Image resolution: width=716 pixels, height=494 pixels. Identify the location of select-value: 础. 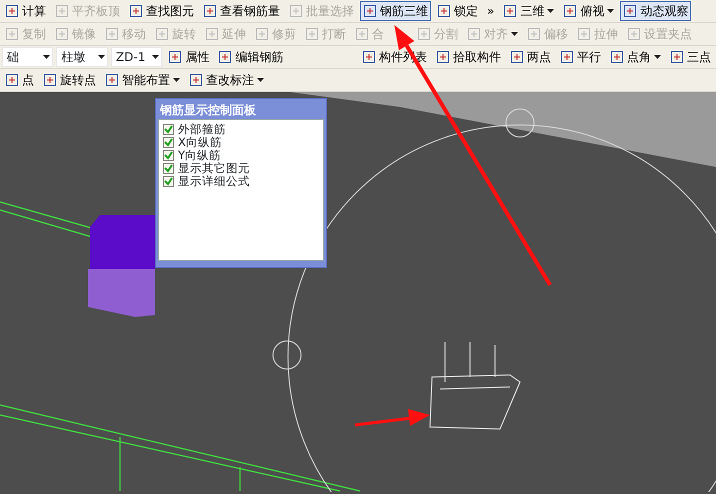
(13, 57).